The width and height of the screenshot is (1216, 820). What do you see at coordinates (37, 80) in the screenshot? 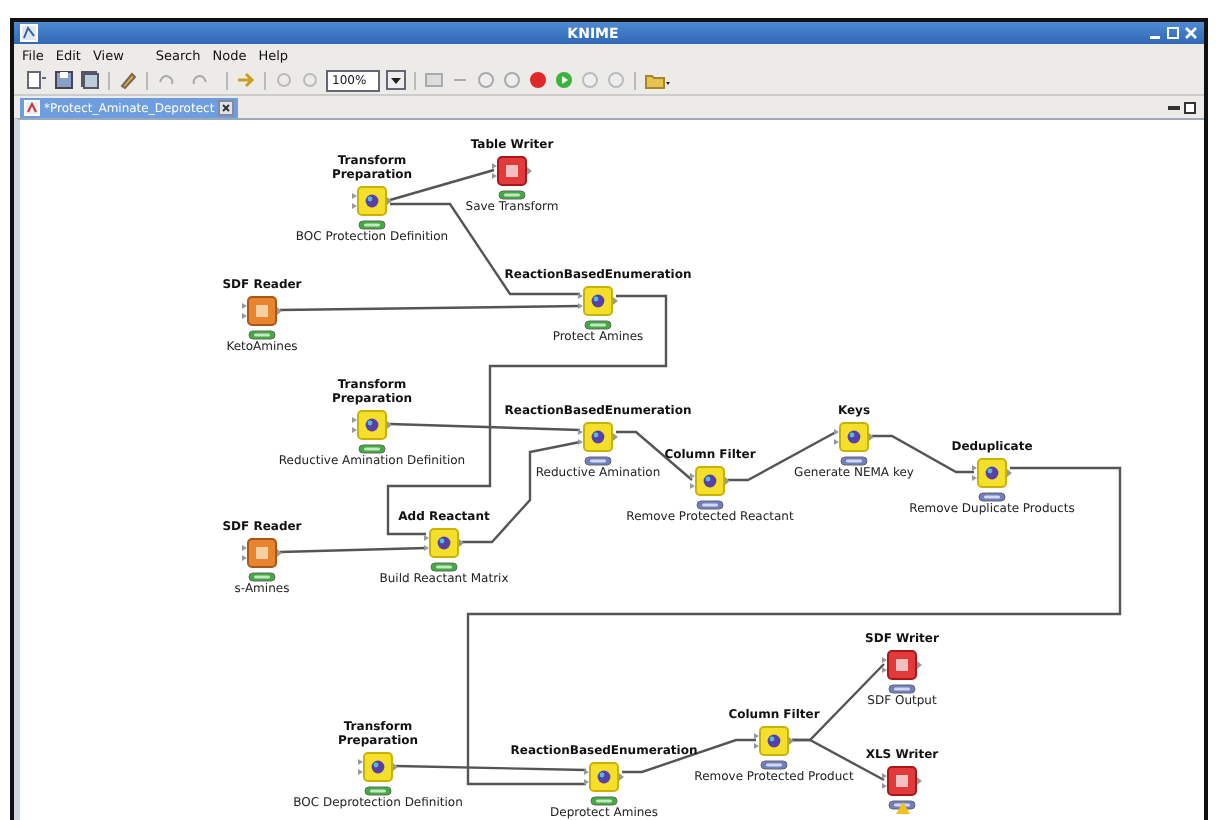
I see `new-icon` at bounding box center [37, 80].